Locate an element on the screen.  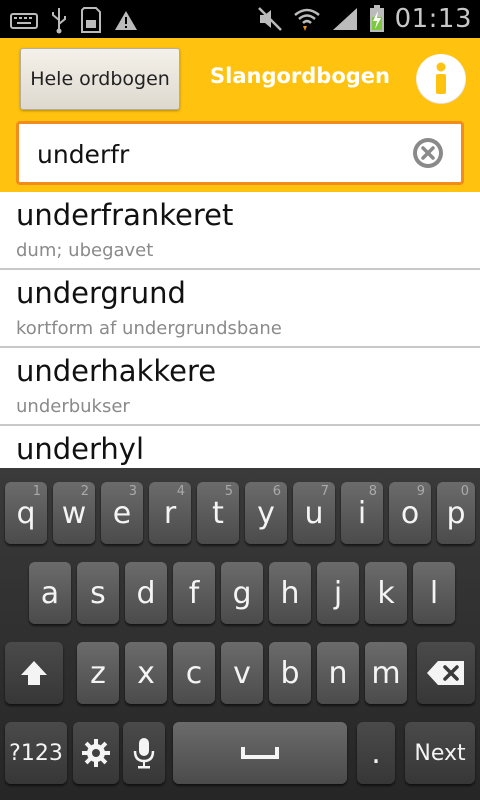
key-l: l is located at coordinates (434, 593).